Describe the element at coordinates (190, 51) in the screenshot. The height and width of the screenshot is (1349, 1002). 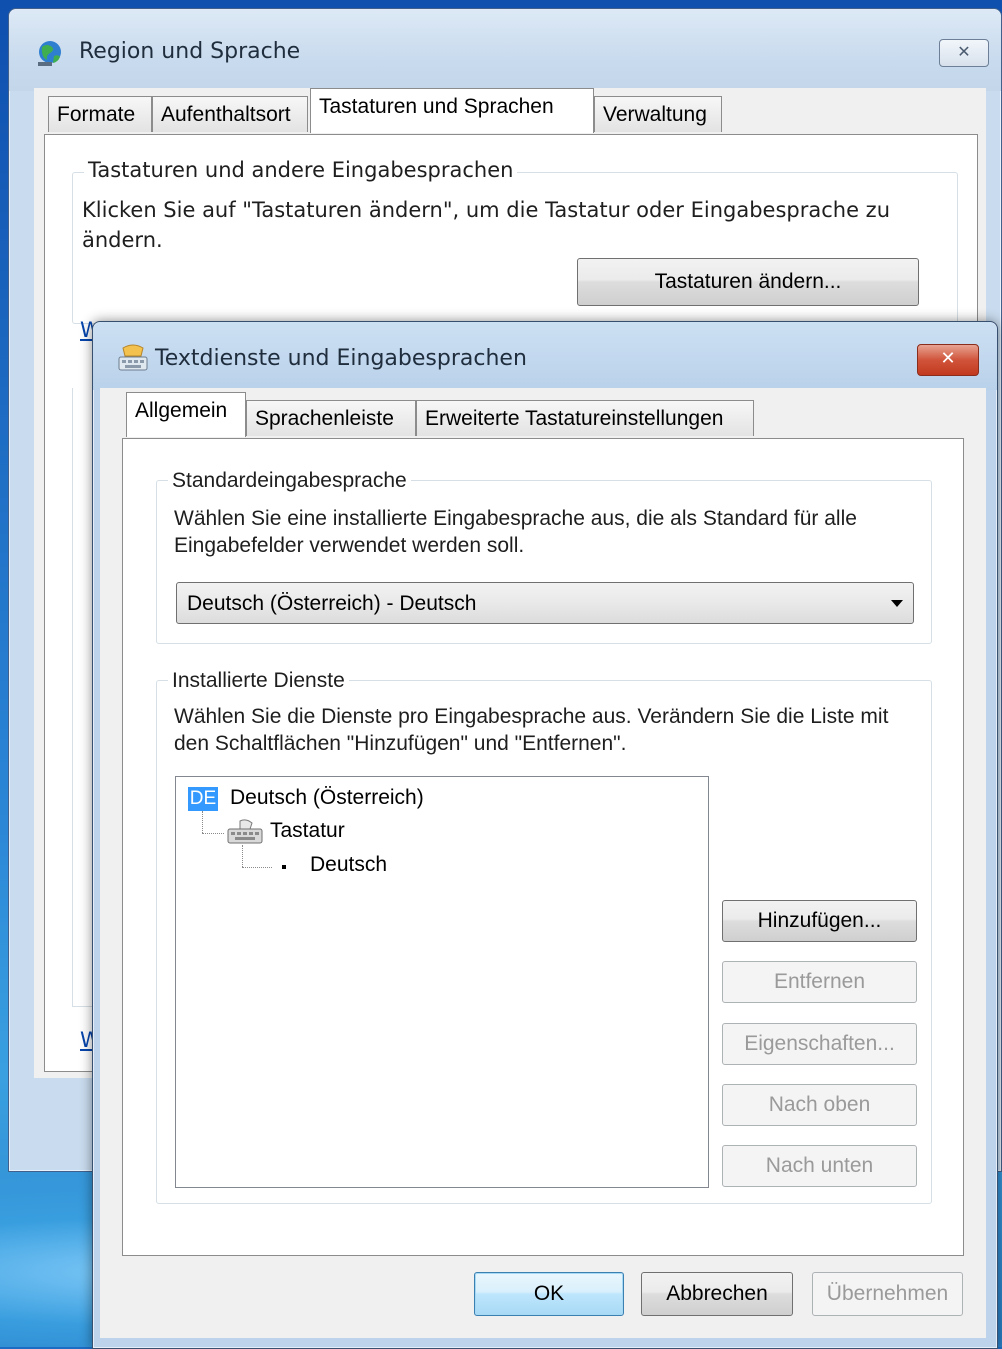
I see `region-window-title: Region und Sprache` at that location.